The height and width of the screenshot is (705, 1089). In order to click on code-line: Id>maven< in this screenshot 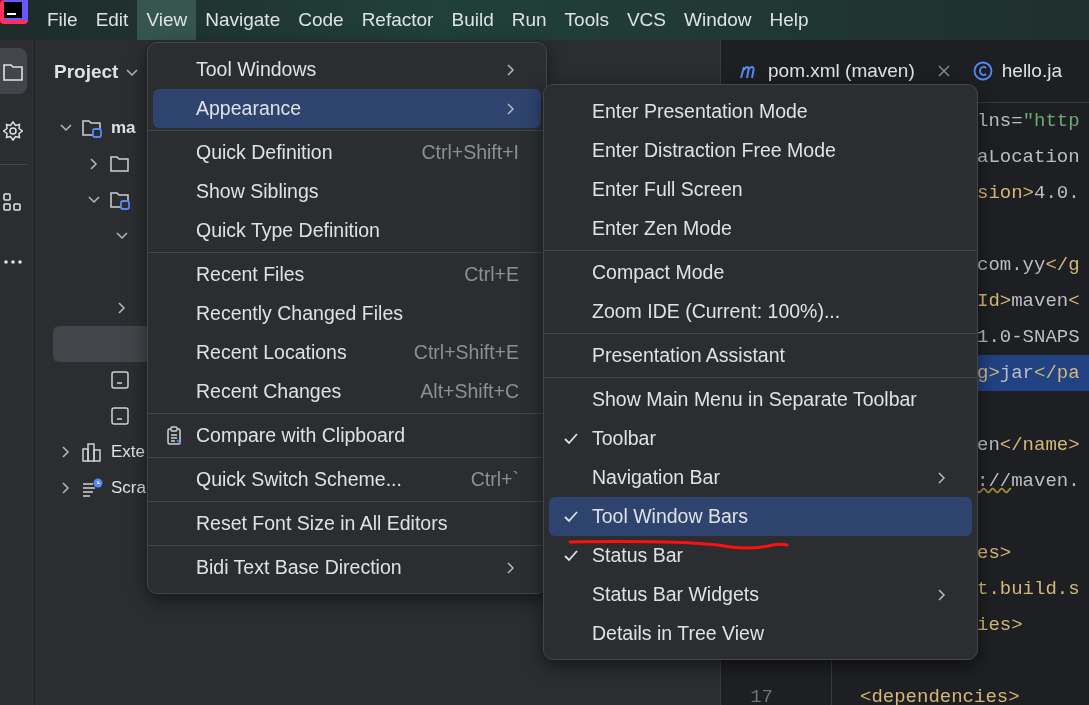, I will do `click(1028, 301)`.